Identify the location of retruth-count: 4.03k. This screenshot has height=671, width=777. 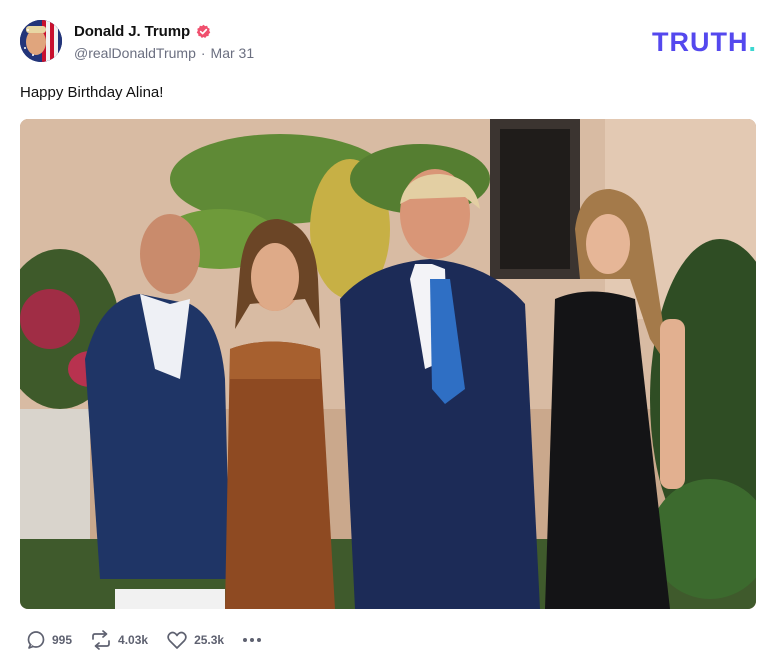
(133, 640).